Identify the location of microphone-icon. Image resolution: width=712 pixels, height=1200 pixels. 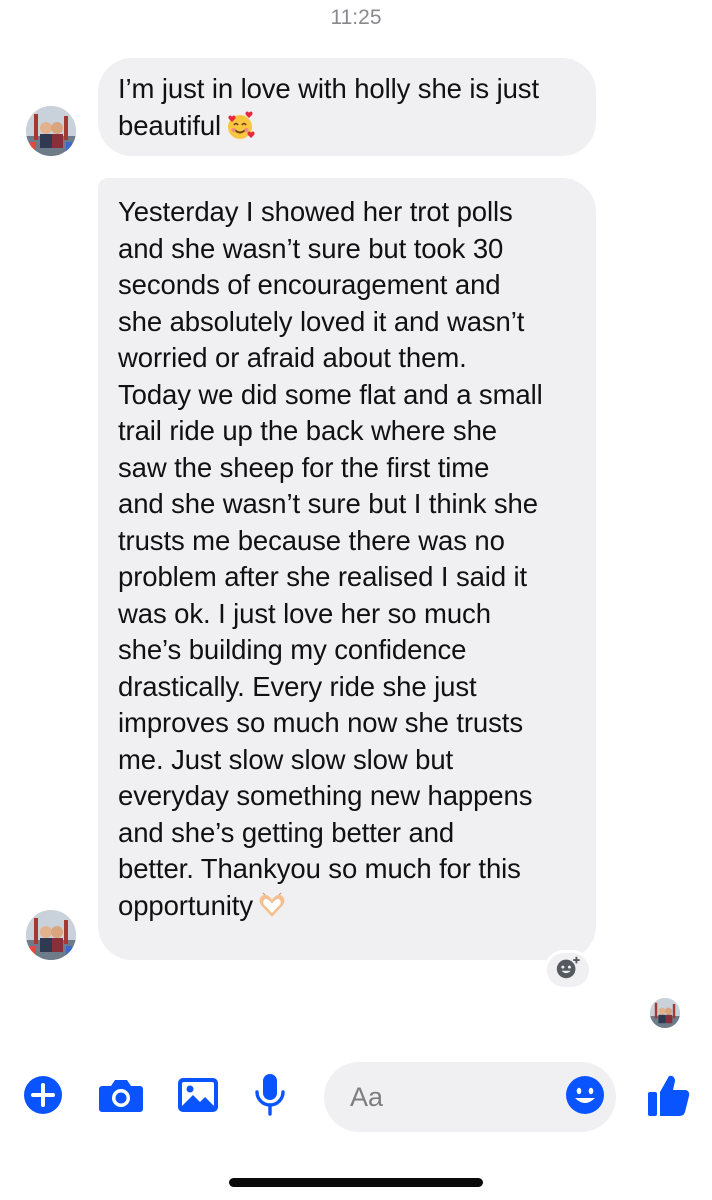
(270, 1097).